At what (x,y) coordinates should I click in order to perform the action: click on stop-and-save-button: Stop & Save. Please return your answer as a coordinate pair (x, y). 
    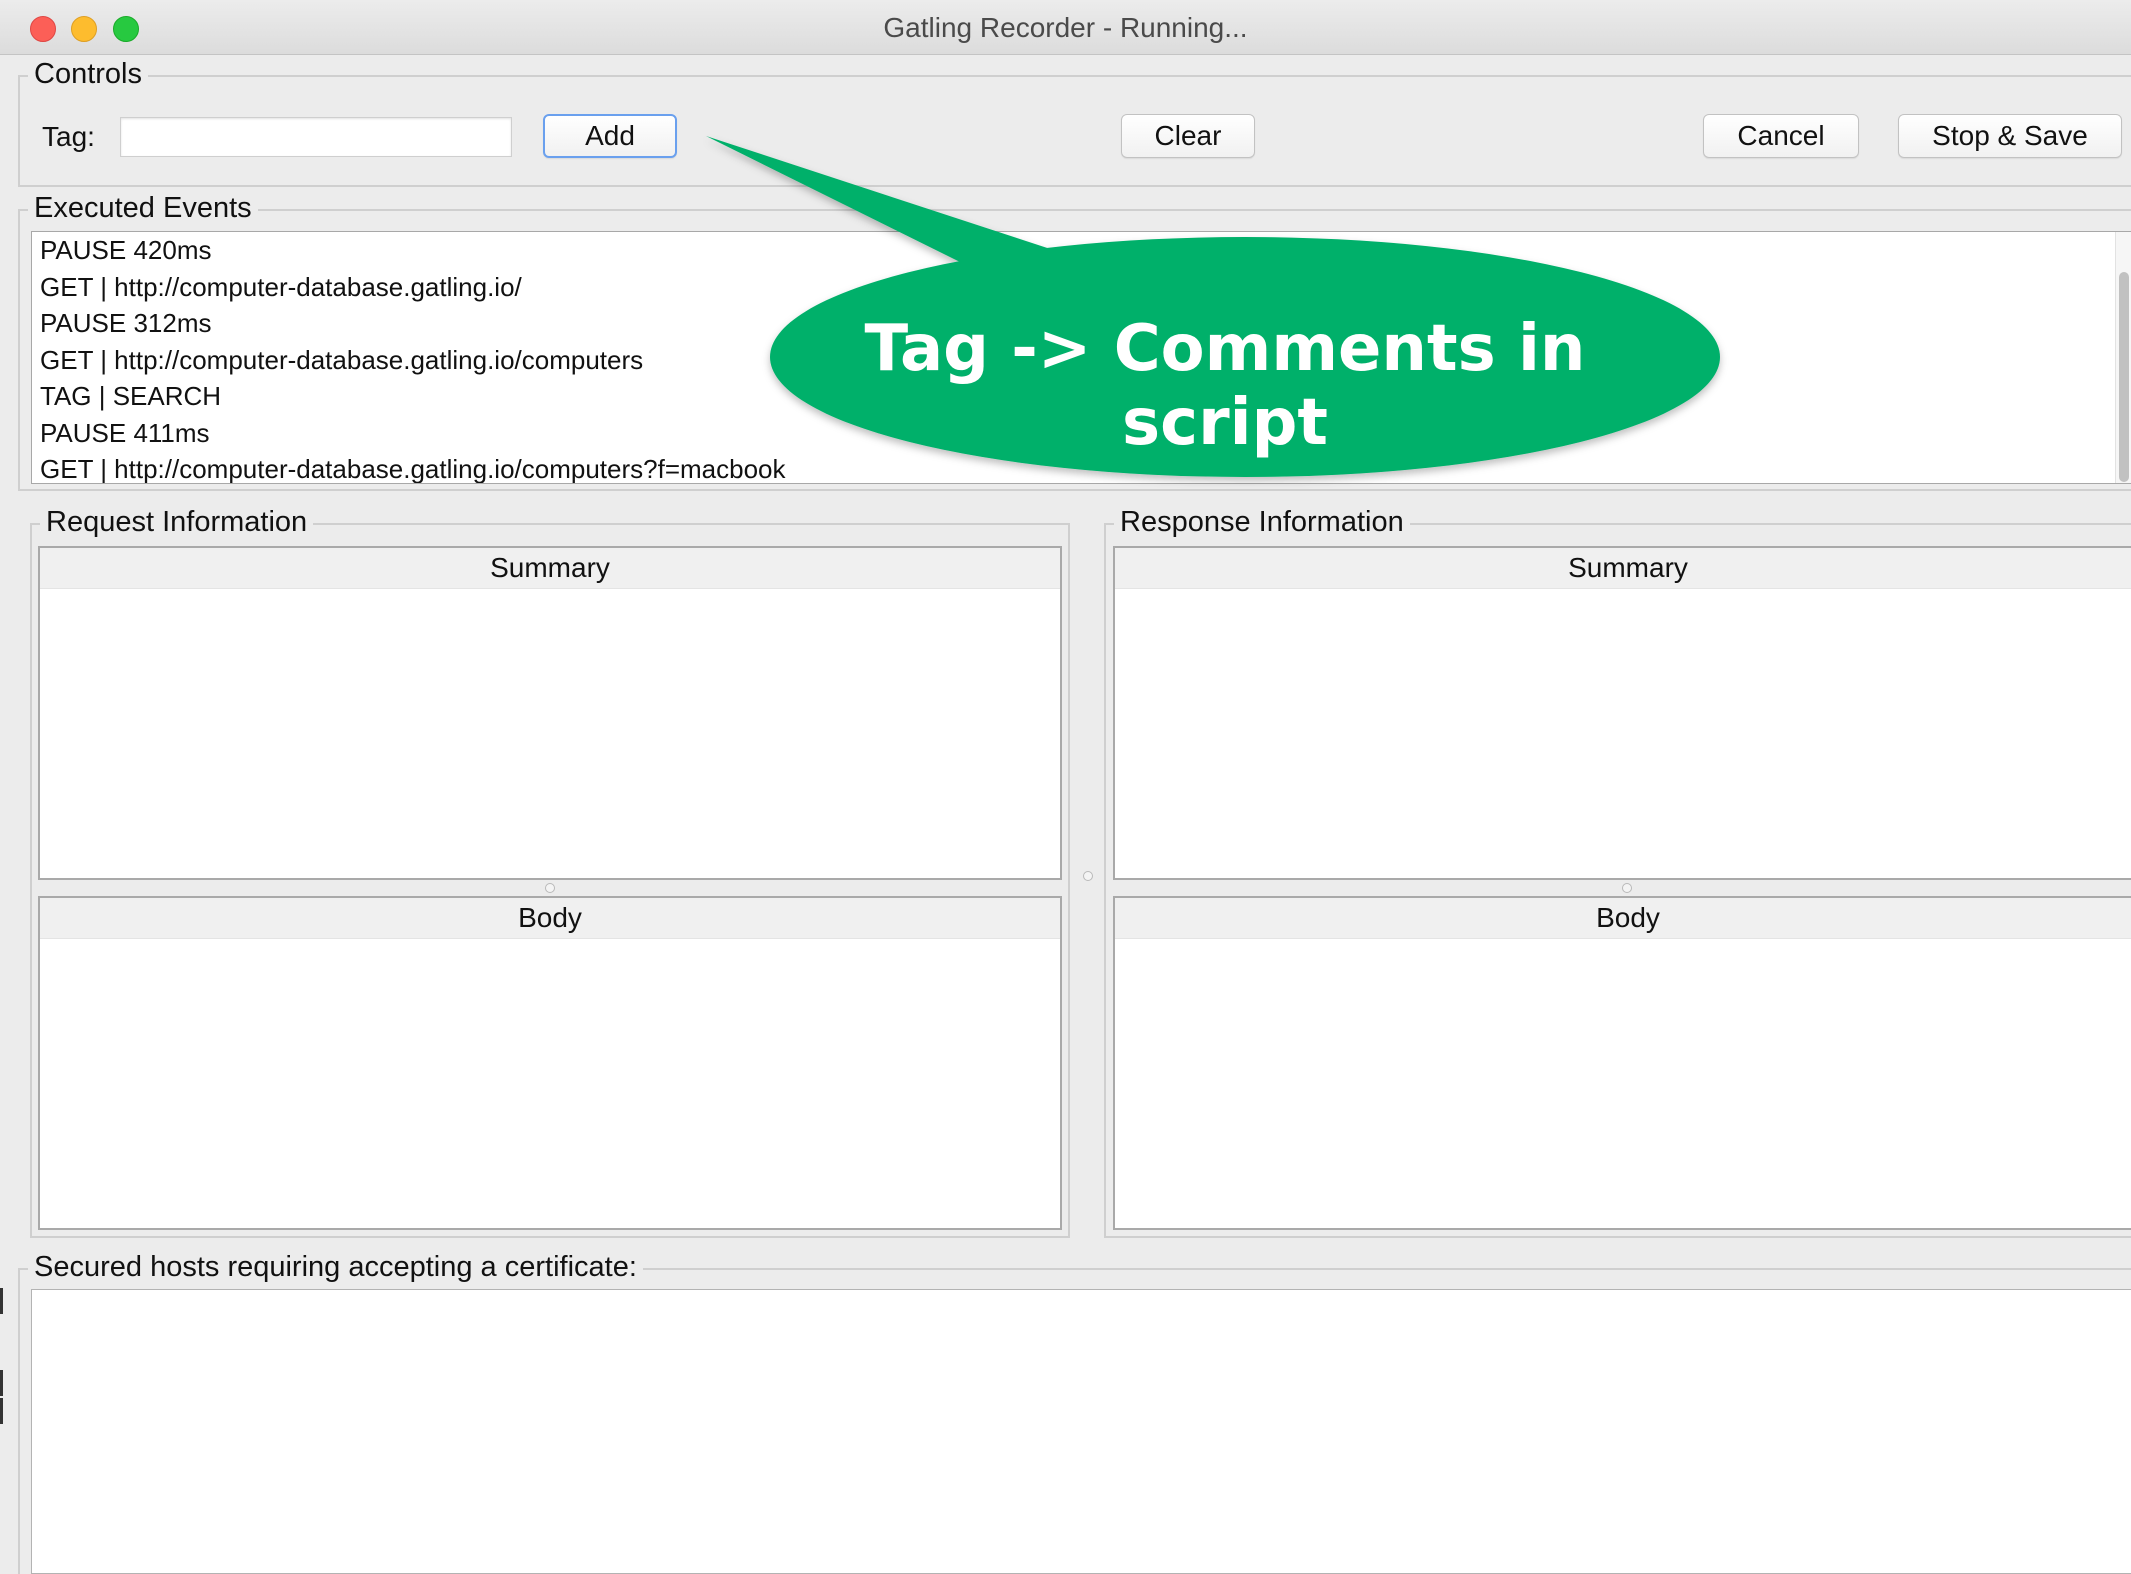
    Looking at the image, I should click on (2010, 136).